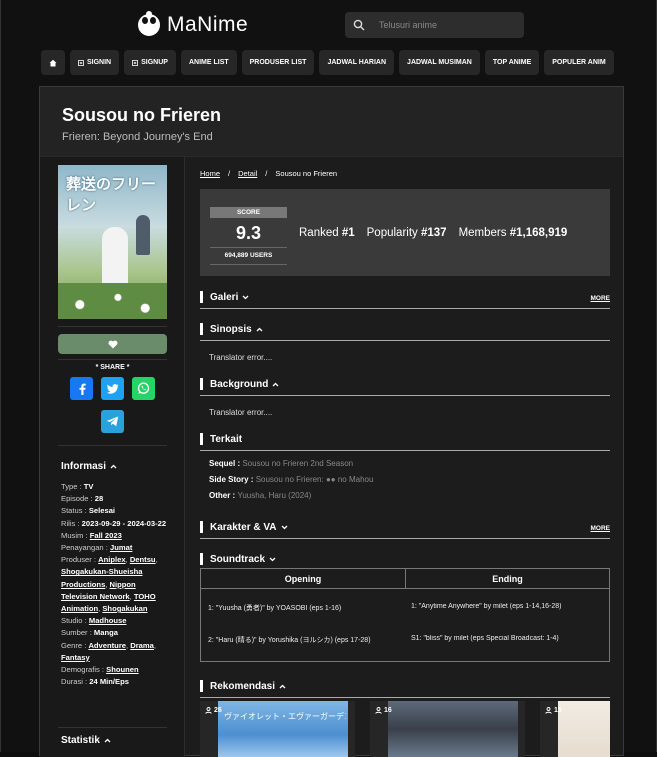 This screenshot has width=657, height=757. What do you see at coordinates (243, 686) in the screenshot?
I see `rekomendasi-heading: Rekomendasi` at bounding box center [243, 686].